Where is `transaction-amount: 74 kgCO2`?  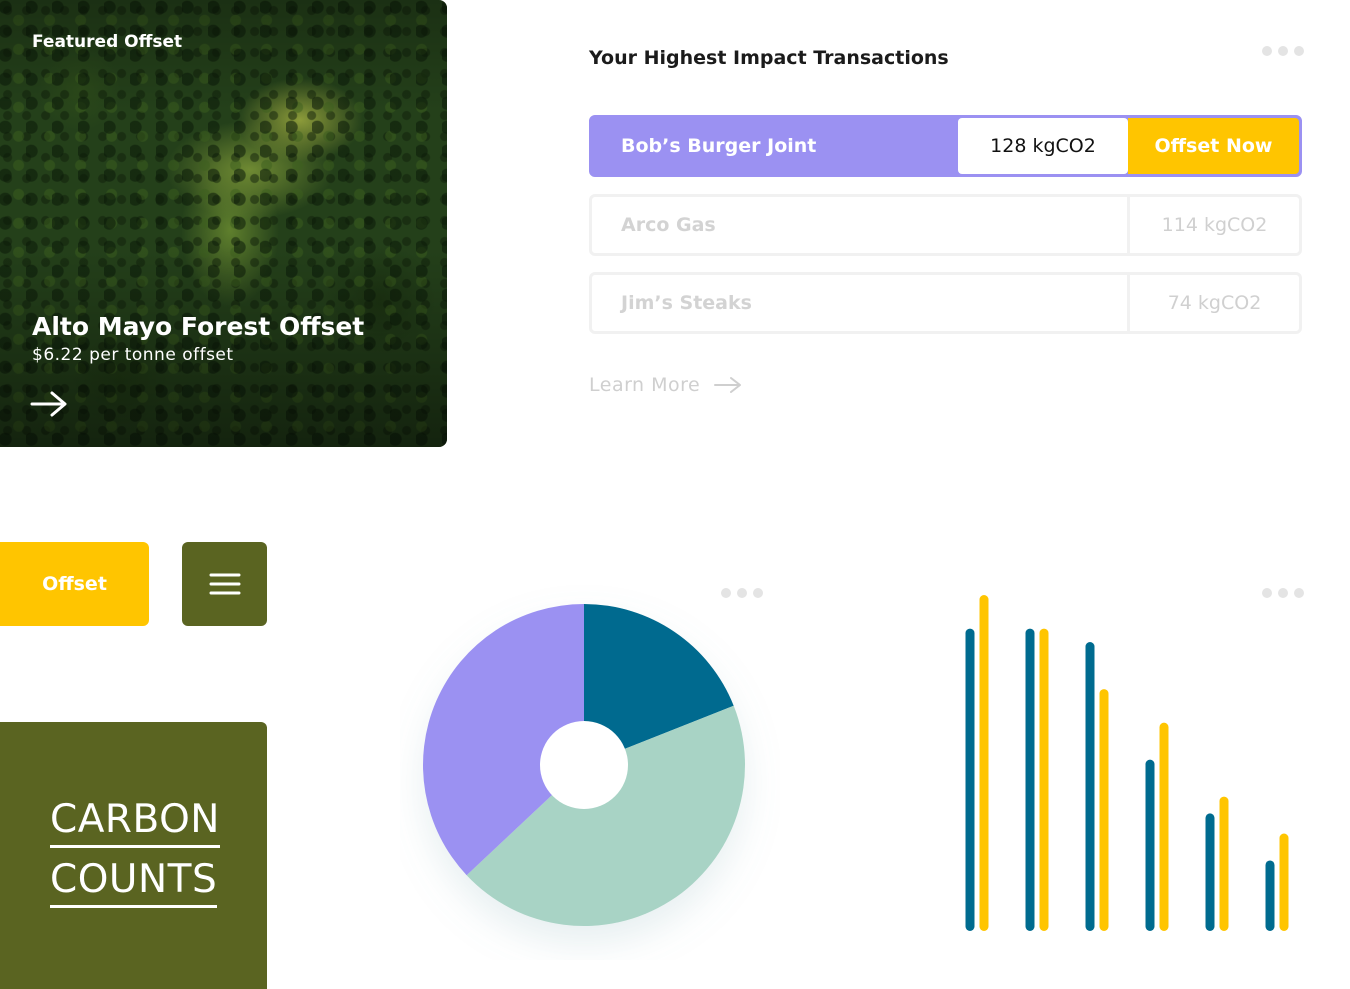 transaction-amount: 74 kgCO2 is located at coordinates (1213, 303).